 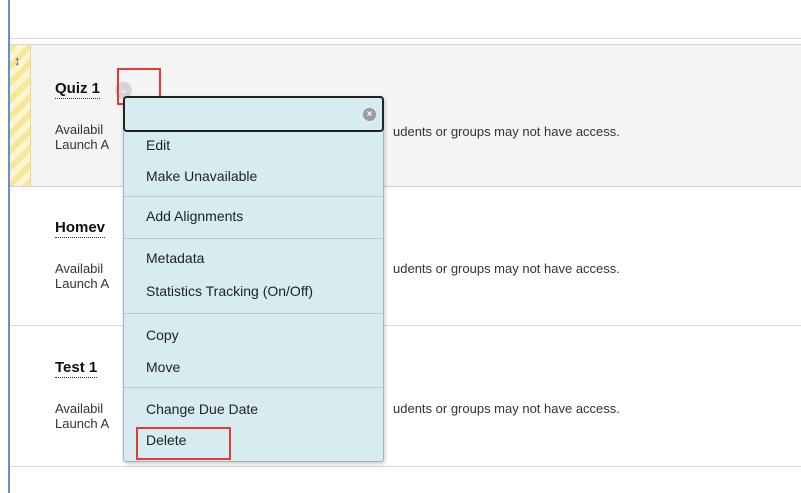 What do you see at coordinates (183, 443) in the screenshot?
I see `delete-highlight-box` at bounding box center [183, 443].